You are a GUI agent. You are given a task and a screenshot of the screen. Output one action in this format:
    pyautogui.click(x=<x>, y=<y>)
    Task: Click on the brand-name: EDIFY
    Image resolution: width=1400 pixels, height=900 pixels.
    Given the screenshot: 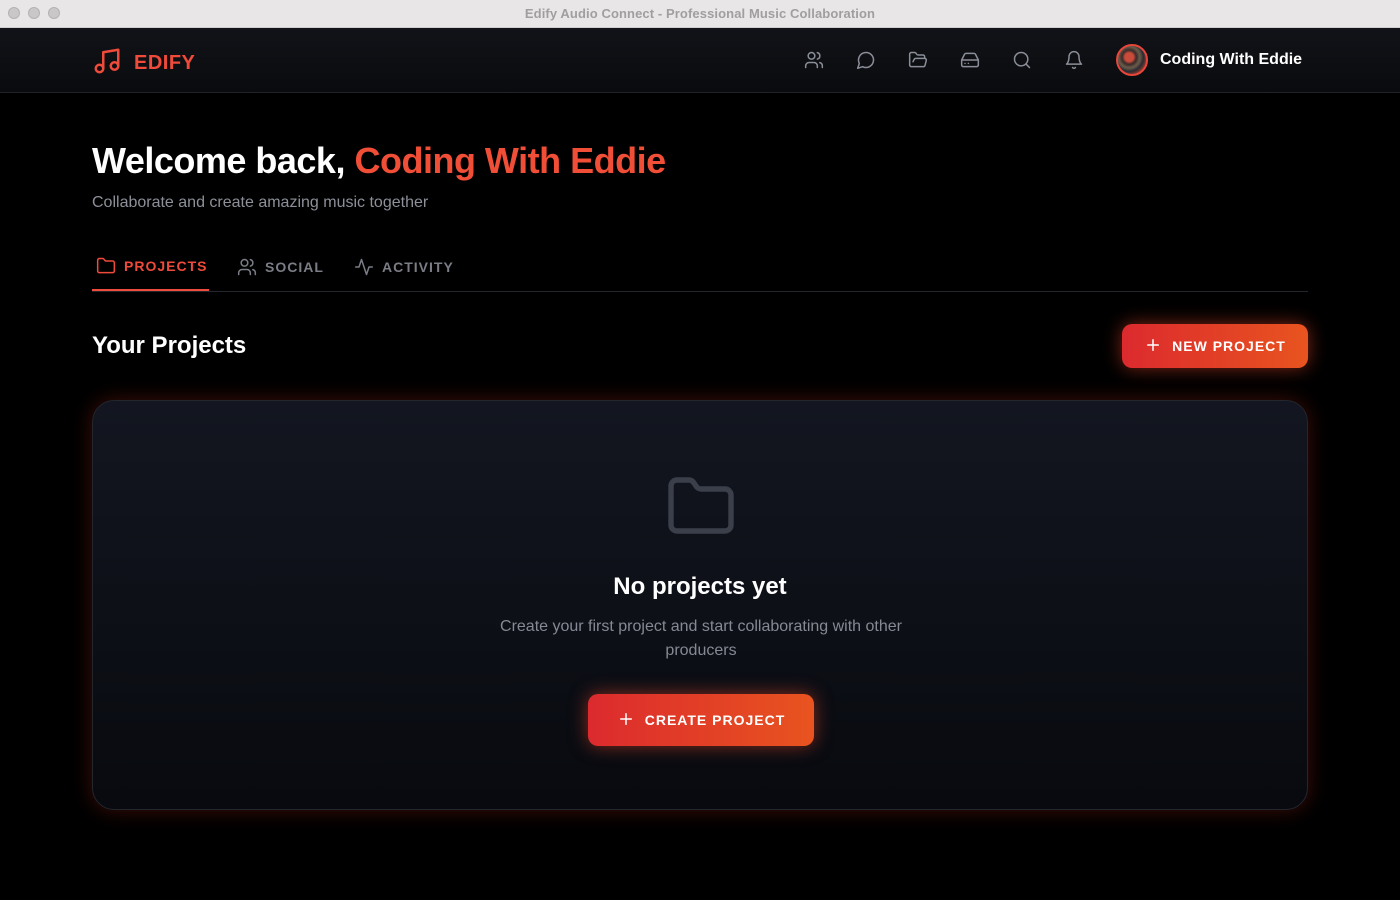 What is the action you would take?
    pyautogui.click(x=165, y=63)
    